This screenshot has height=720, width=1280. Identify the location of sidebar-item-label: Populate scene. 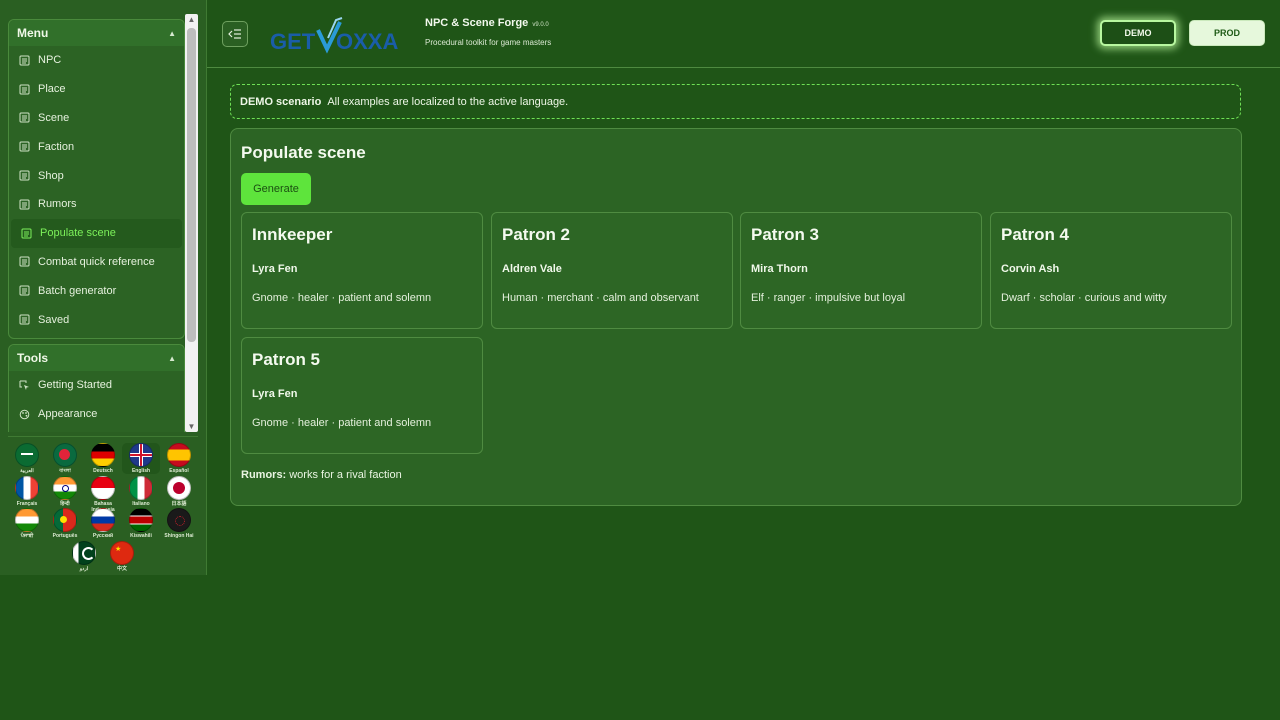
(78, 233).